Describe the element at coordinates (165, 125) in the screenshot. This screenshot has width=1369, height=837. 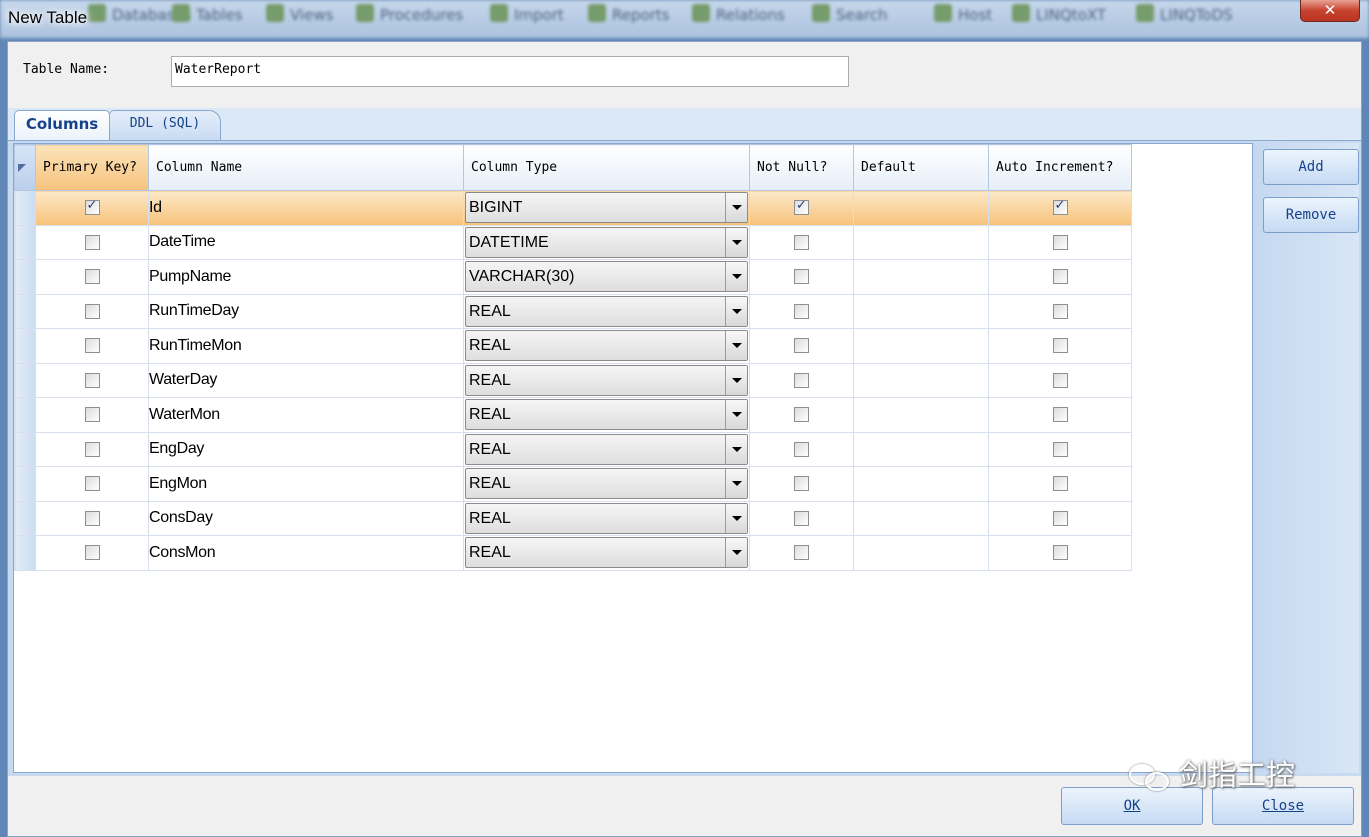
I see `tab-ddl-sql: DDL (SQL)` at that location.